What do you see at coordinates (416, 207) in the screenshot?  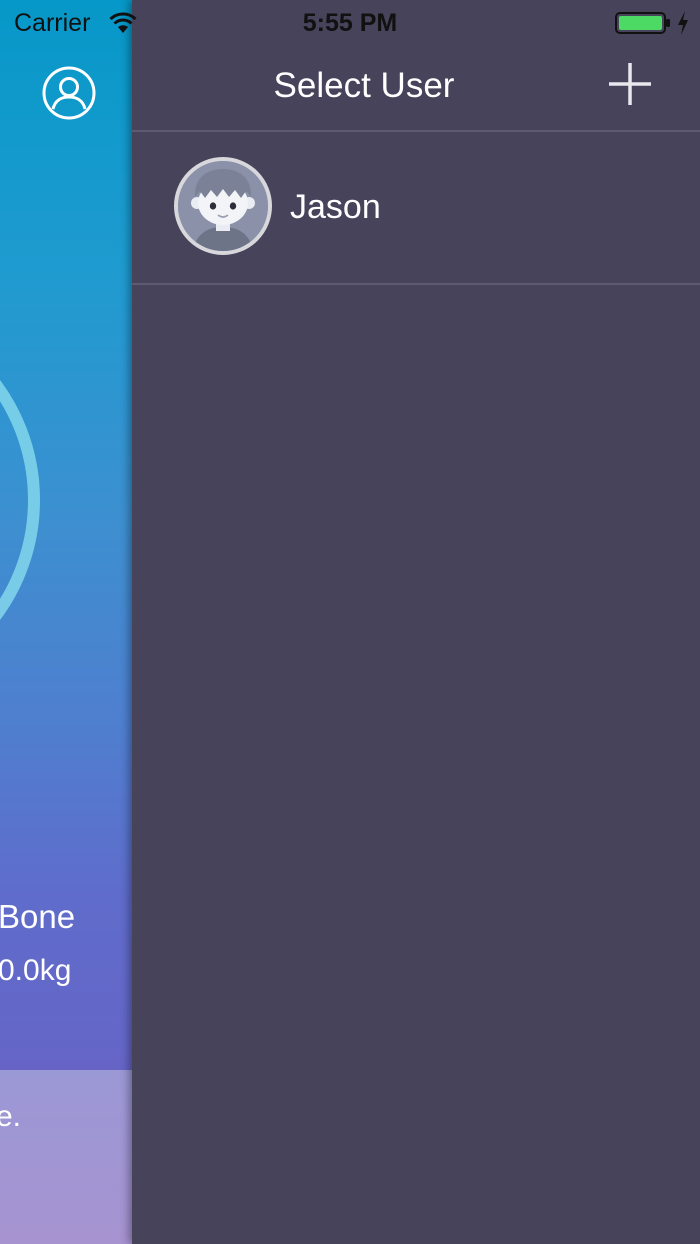 I see `user-list-item: Jason` at bounding box center [416, 207].